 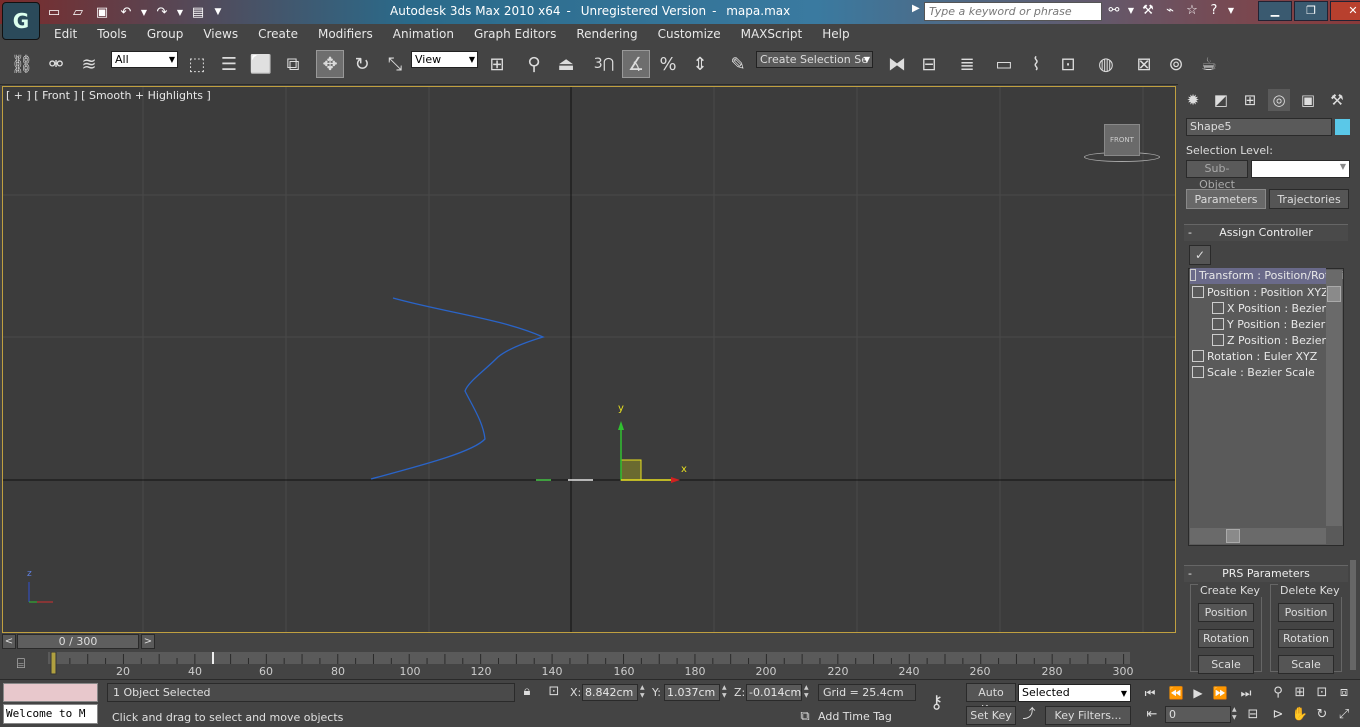 I want to click on snaps-toggle-icon: 3 ⋂, so click(x=604, y=64).